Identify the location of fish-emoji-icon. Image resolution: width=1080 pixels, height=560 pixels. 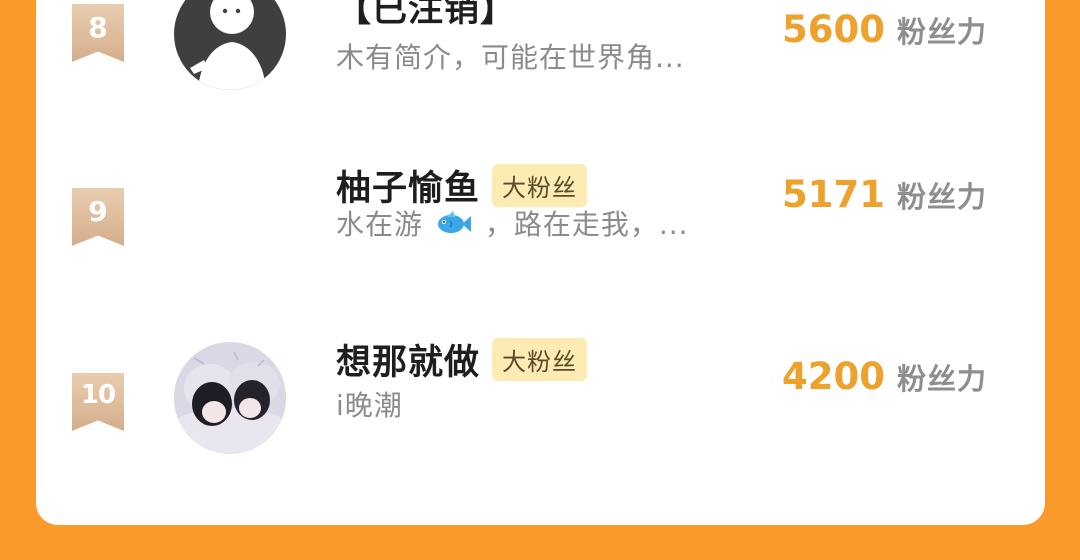
(454, 226).